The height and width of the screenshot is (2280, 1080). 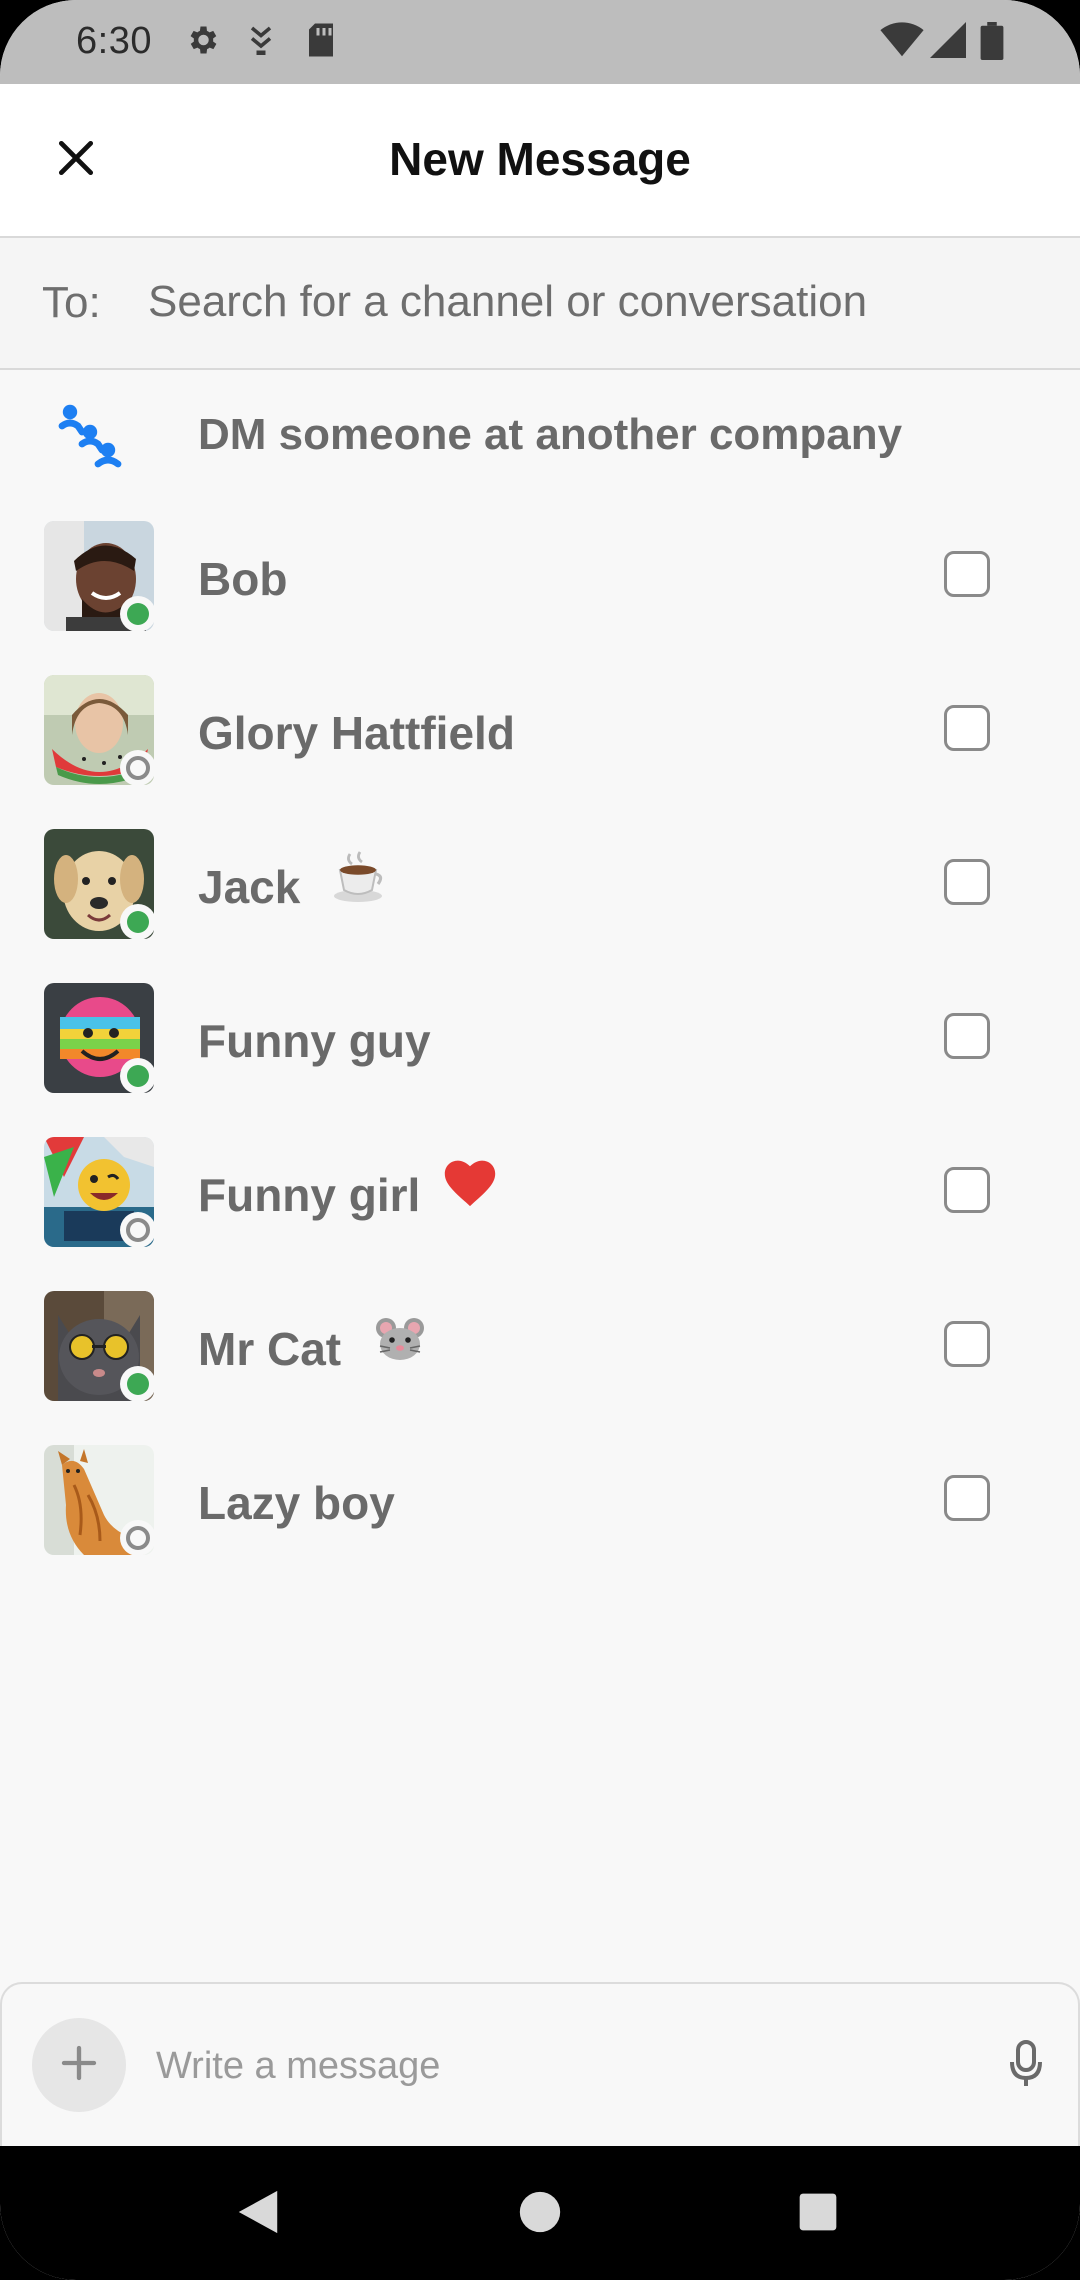 I want to click on wifi-icon, so click(x=902, y=42).